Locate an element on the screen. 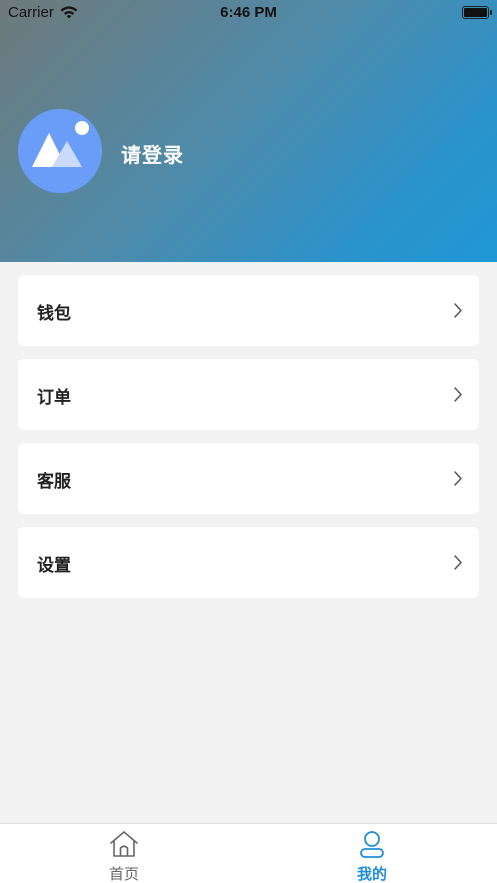 This screenshot has height=883, width=497. tab-mine: 我的 is located at coordinates (372, 853).